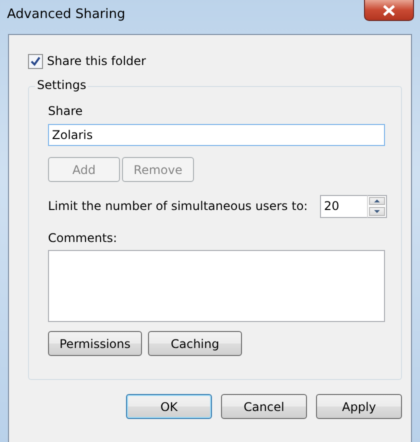 The width and height of the screenshot is (420, 442). I want to click on cancel-button: Cancel, so click(264, 406).